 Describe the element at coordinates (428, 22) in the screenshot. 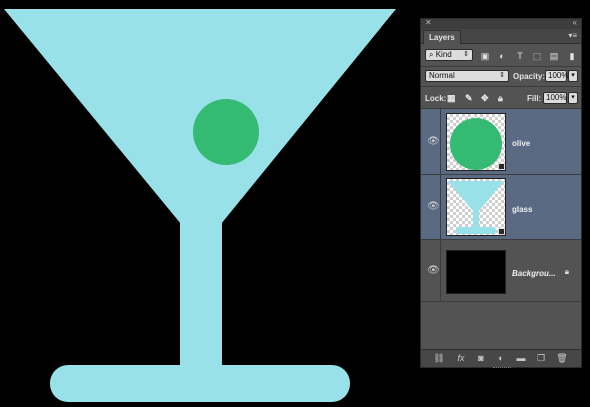

I see `close-panel-icon: ✕` at that location.